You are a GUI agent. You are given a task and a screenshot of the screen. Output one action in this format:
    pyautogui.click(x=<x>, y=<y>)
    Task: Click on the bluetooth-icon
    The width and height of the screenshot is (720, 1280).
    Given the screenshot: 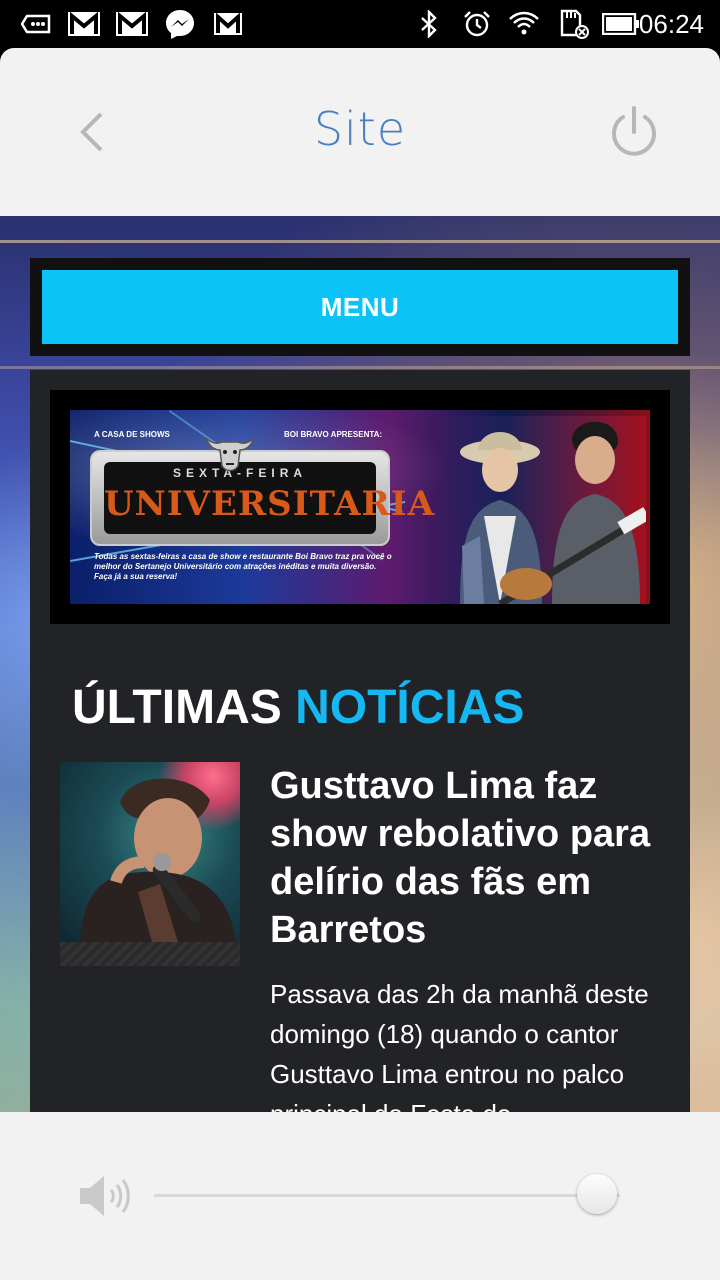 What is the action you would take?
    pyautogui.click(x=429, y=24)
    